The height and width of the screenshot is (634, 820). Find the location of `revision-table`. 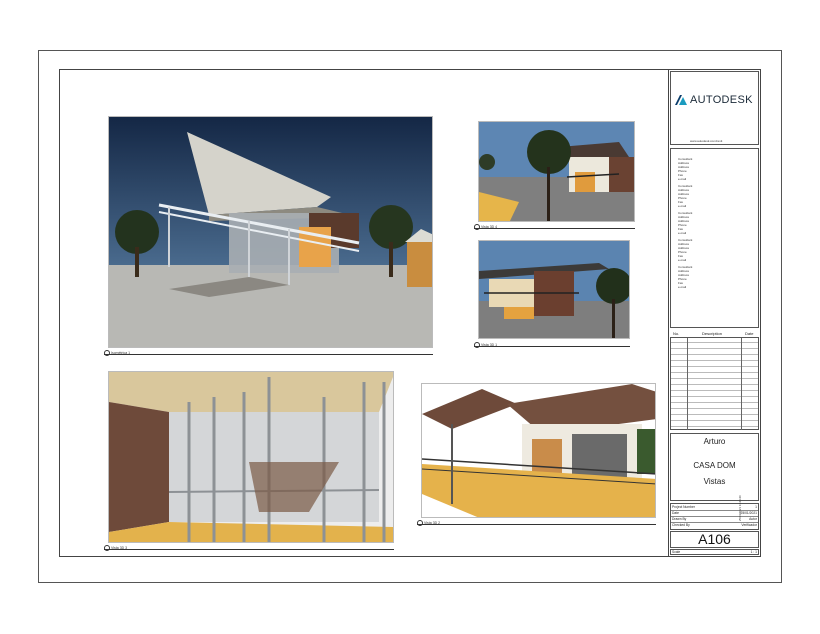

revision-table is located at coordinates (714, 380).